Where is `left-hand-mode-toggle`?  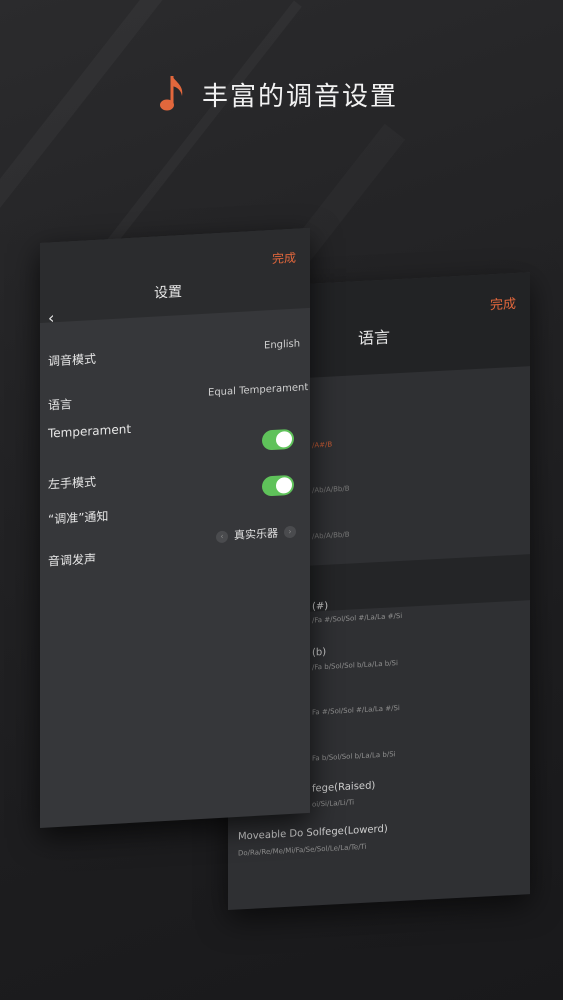
left-hand-mode-toggle is located at coordinates (278, 485).